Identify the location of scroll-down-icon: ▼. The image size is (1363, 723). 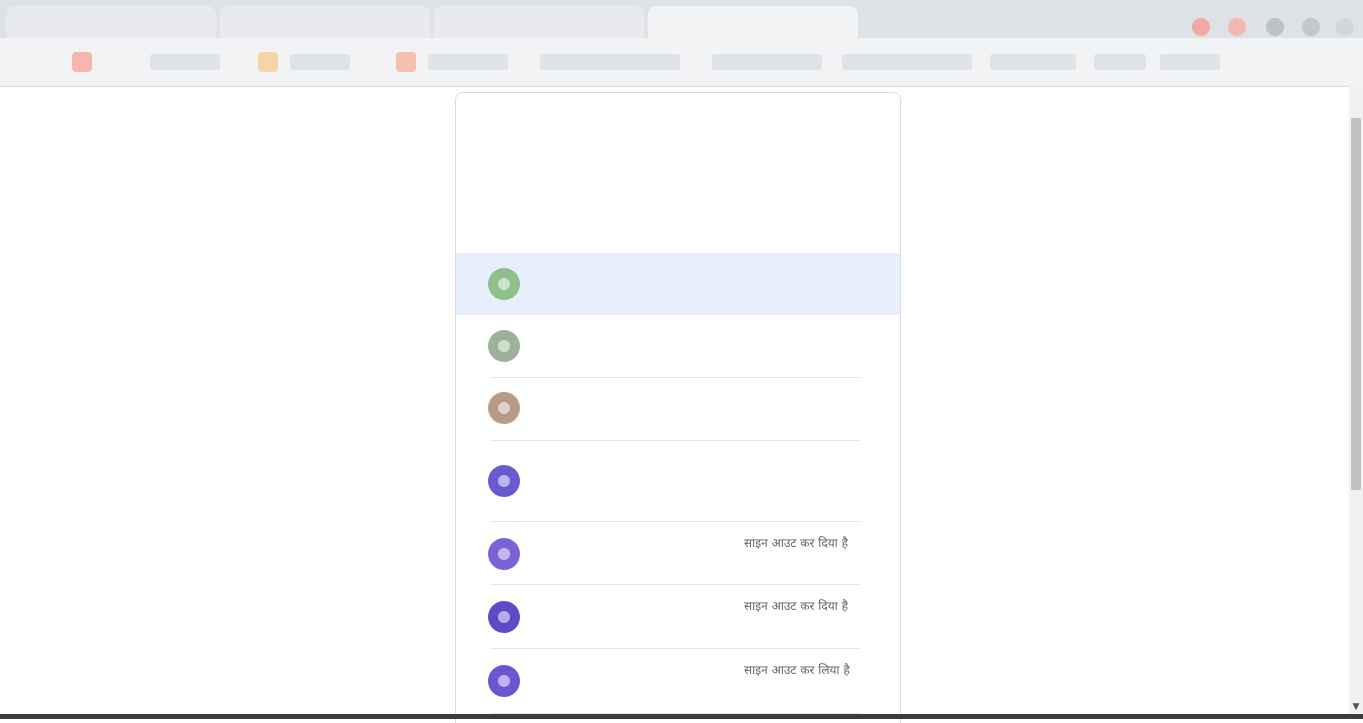
(1356, 707).